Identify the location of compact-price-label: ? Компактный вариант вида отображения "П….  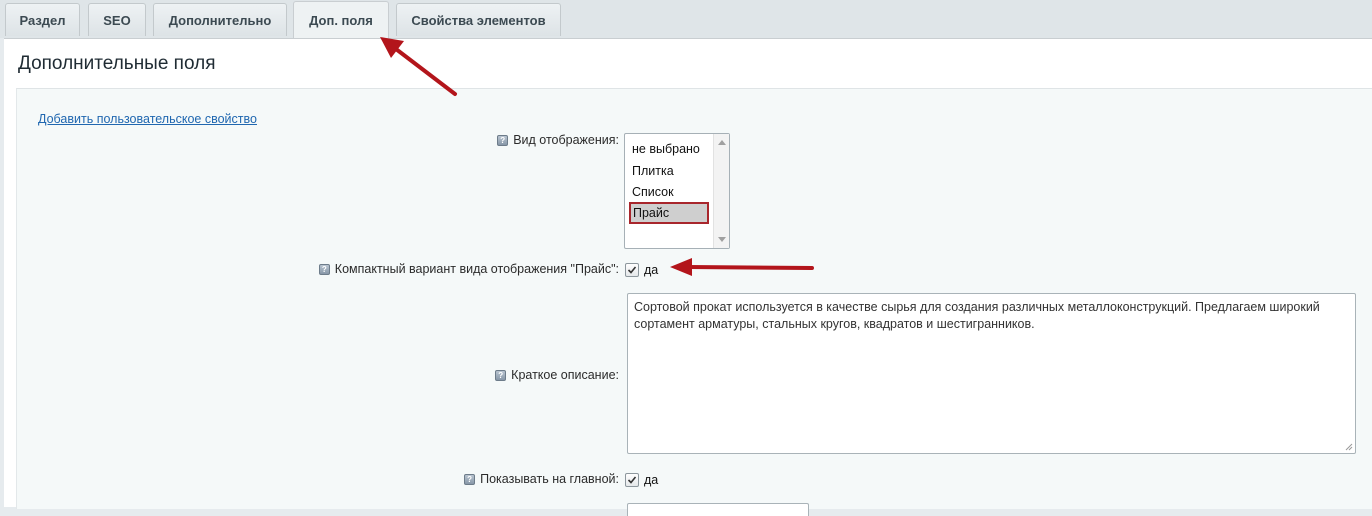
(468, 269).